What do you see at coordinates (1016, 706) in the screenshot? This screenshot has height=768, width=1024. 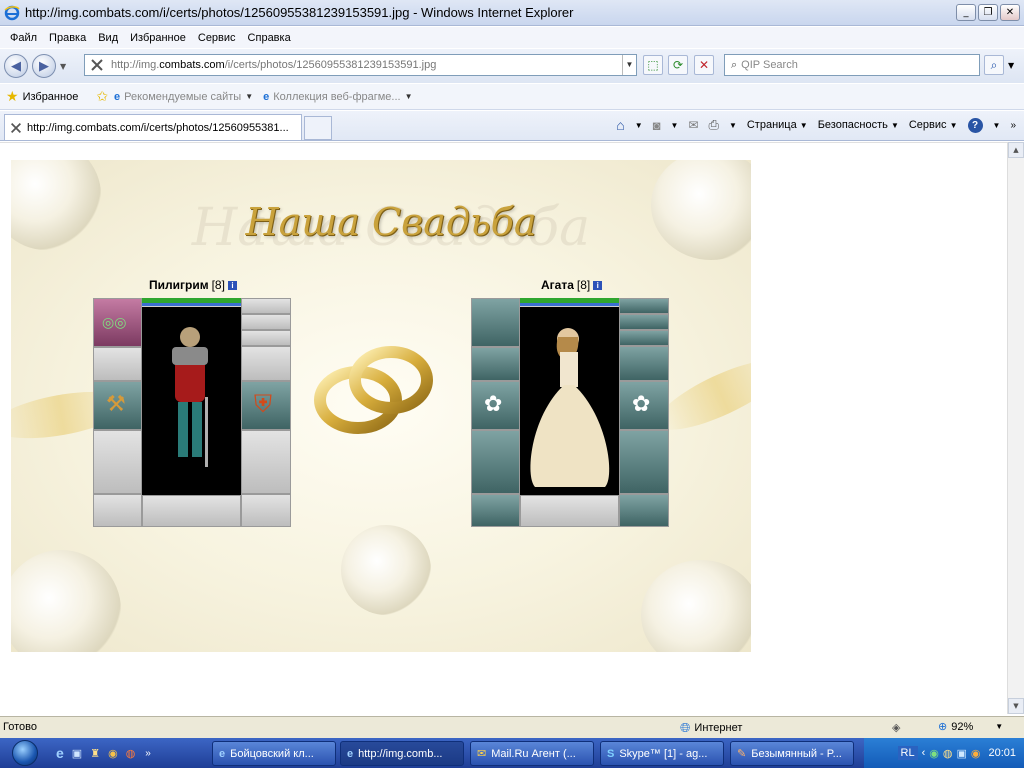 I see `scroll-down-icon: ▼` at bounding box center [1016, 706].